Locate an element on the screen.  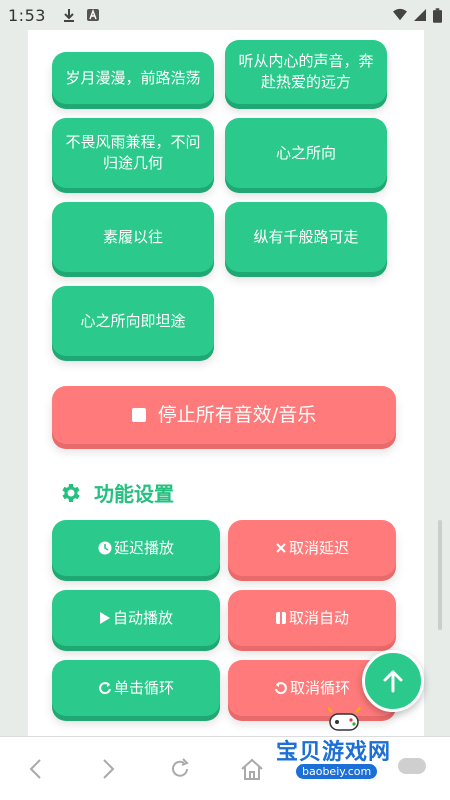
system-icons is located at coordinates (417, 15).